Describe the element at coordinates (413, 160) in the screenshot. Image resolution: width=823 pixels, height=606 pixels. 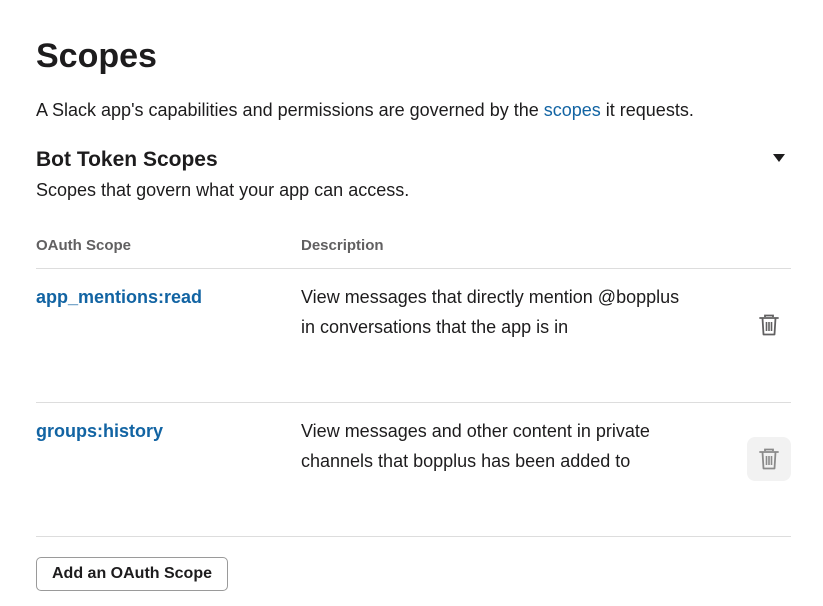
I see `bot-token-scopes-header: Bot Token Scopes` at that location.